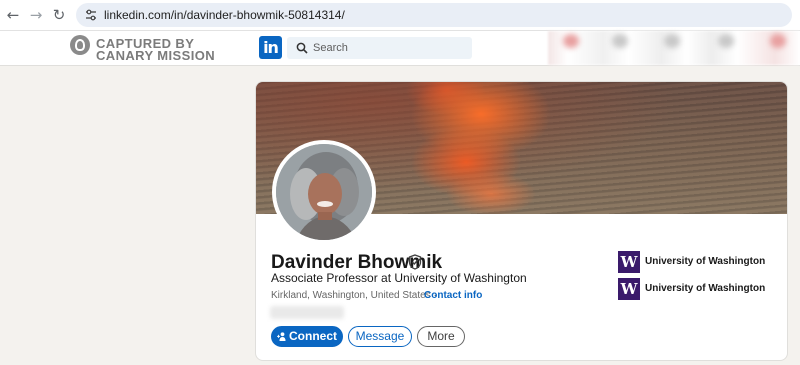 The width and height of the screenshot is (800, 365). I want to click on blurred-connections-count, so click(307, 312).